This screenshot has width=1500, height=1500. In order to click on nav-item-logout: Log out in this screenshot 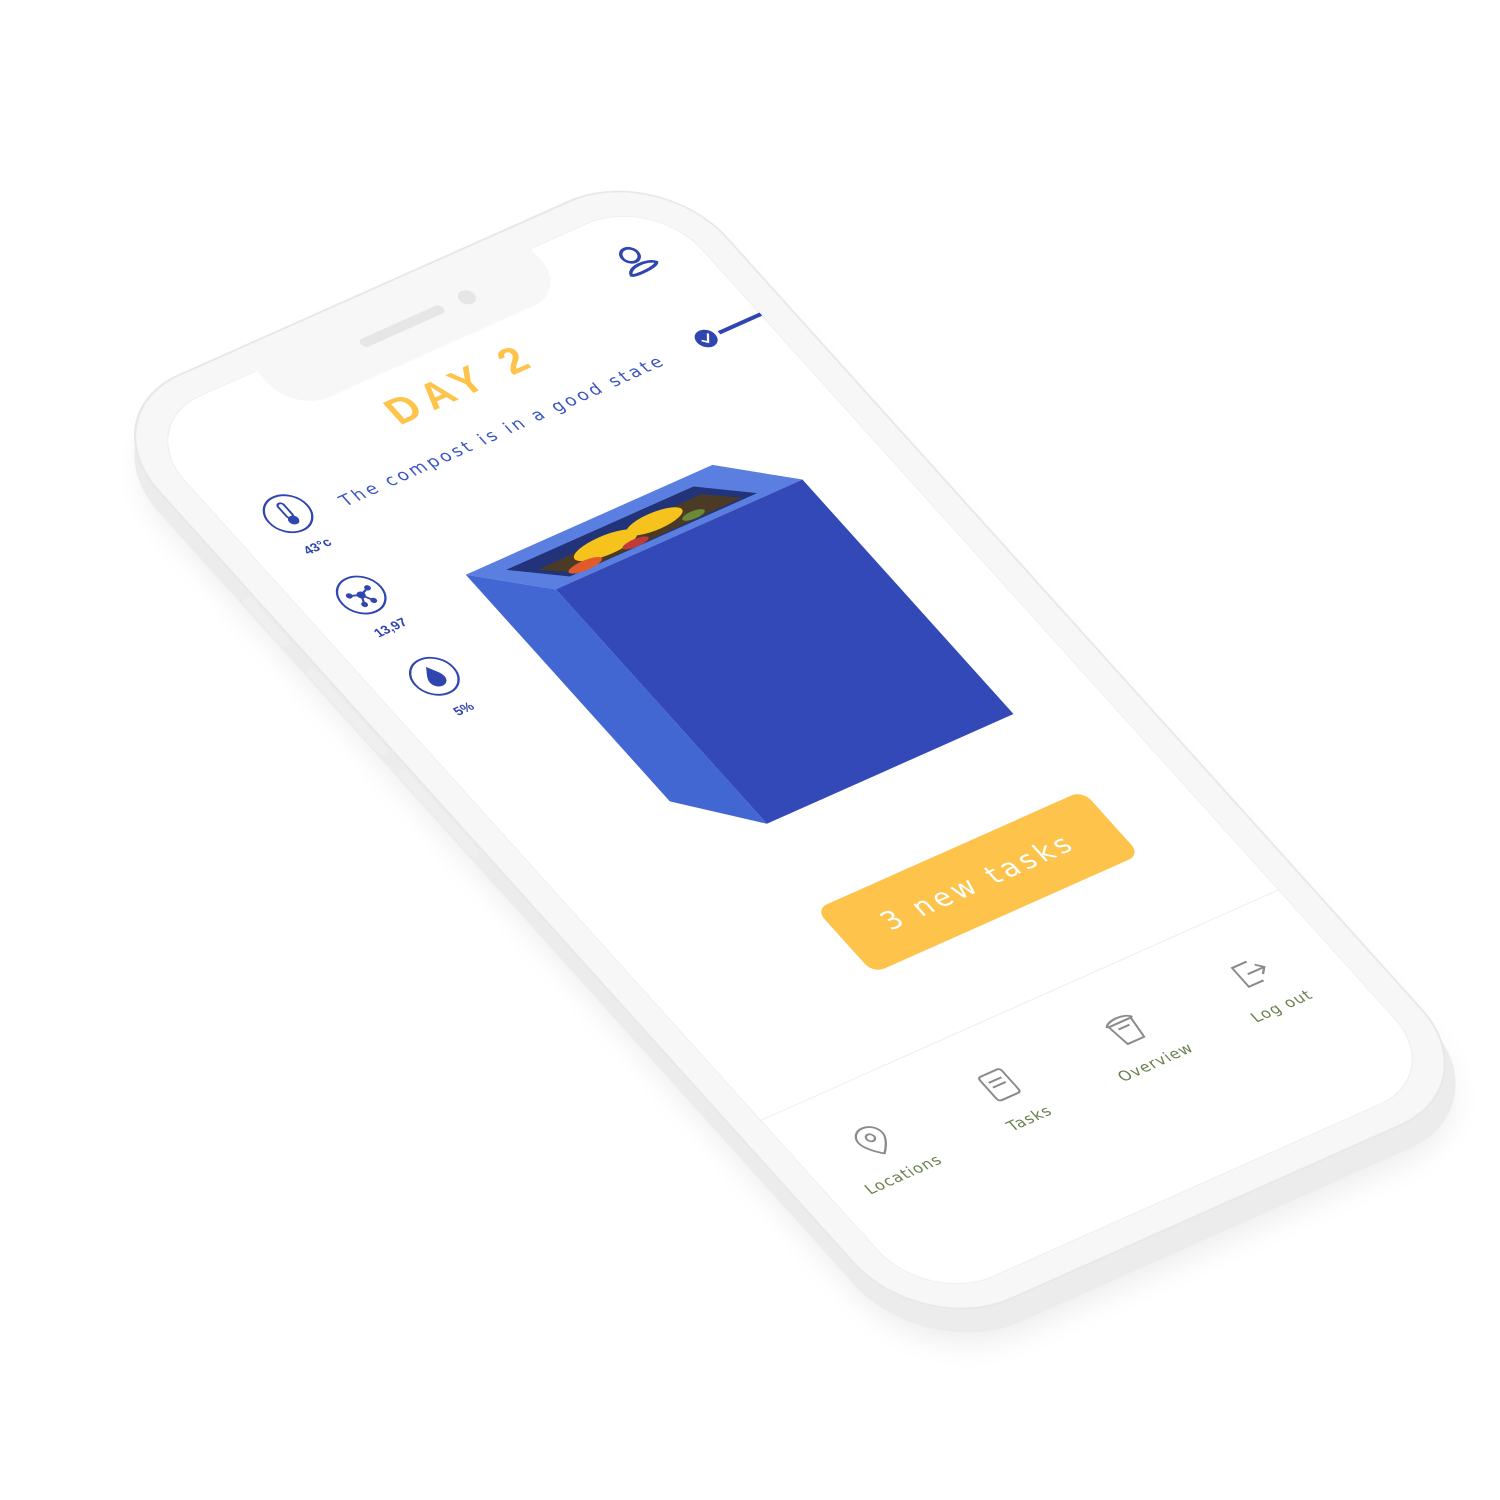, I will do `click(1263, 985)`.